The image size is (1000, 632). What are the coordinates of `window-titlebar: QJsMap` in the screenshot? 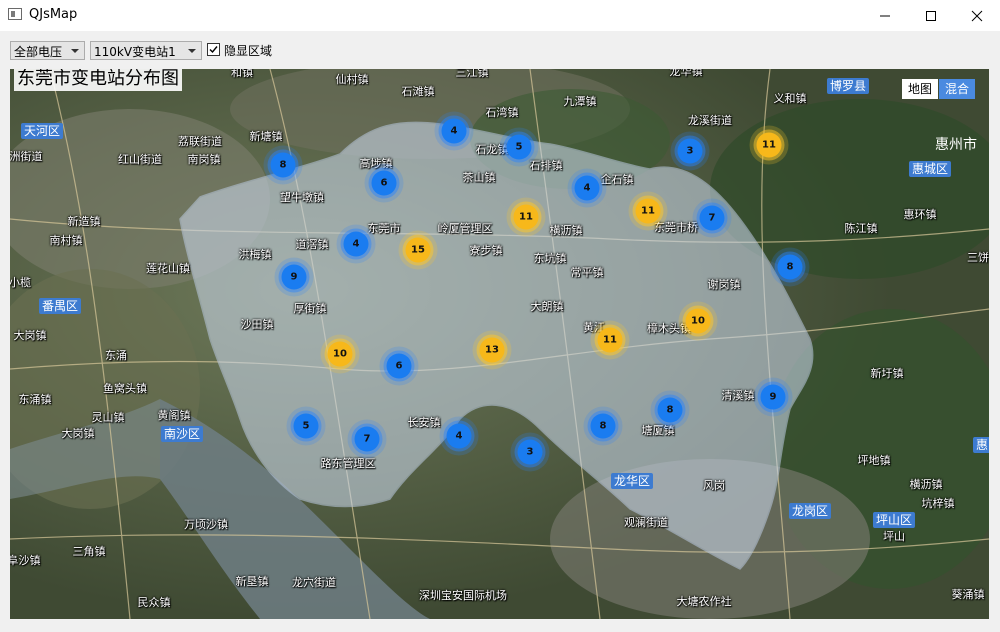 It's located at (500, 16).